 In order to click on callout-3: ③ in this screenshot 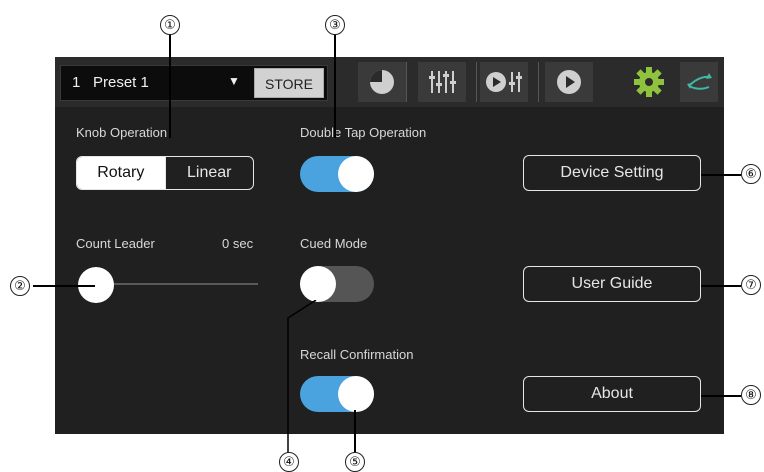, I will do `click(335, 25)`.